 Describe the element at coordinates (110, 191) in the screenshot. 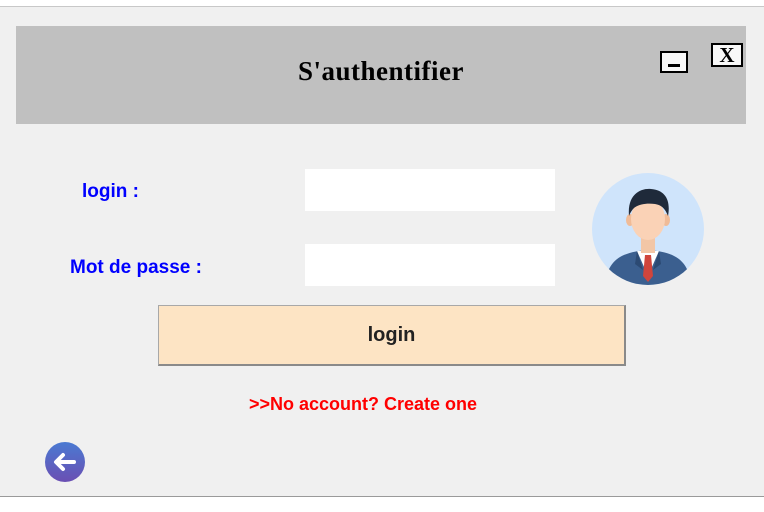

I see `login-label: login :` at that location.